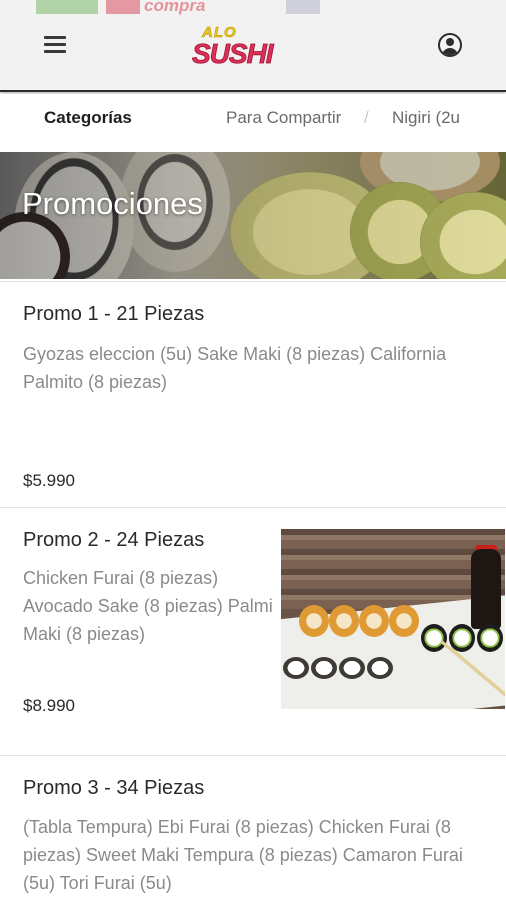 This screenshot has width=506, height=900. Describe the element at coordinates (112, 203) in the screenshot. I see `section-title: Promociones` at that location.